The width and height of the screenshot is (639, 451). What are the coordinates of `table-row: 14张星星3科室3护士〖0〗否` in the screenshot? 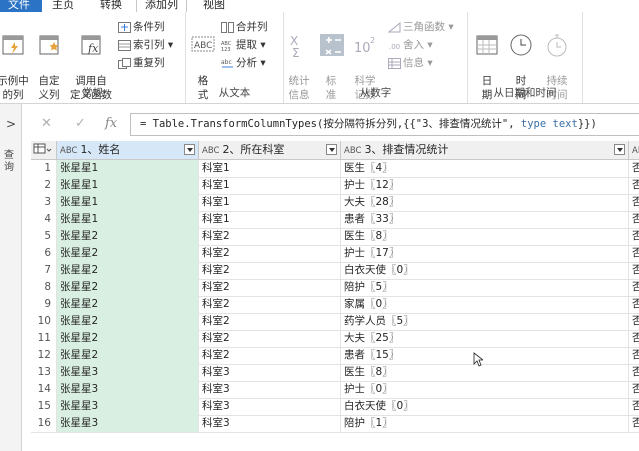 It's located at (335, 390).